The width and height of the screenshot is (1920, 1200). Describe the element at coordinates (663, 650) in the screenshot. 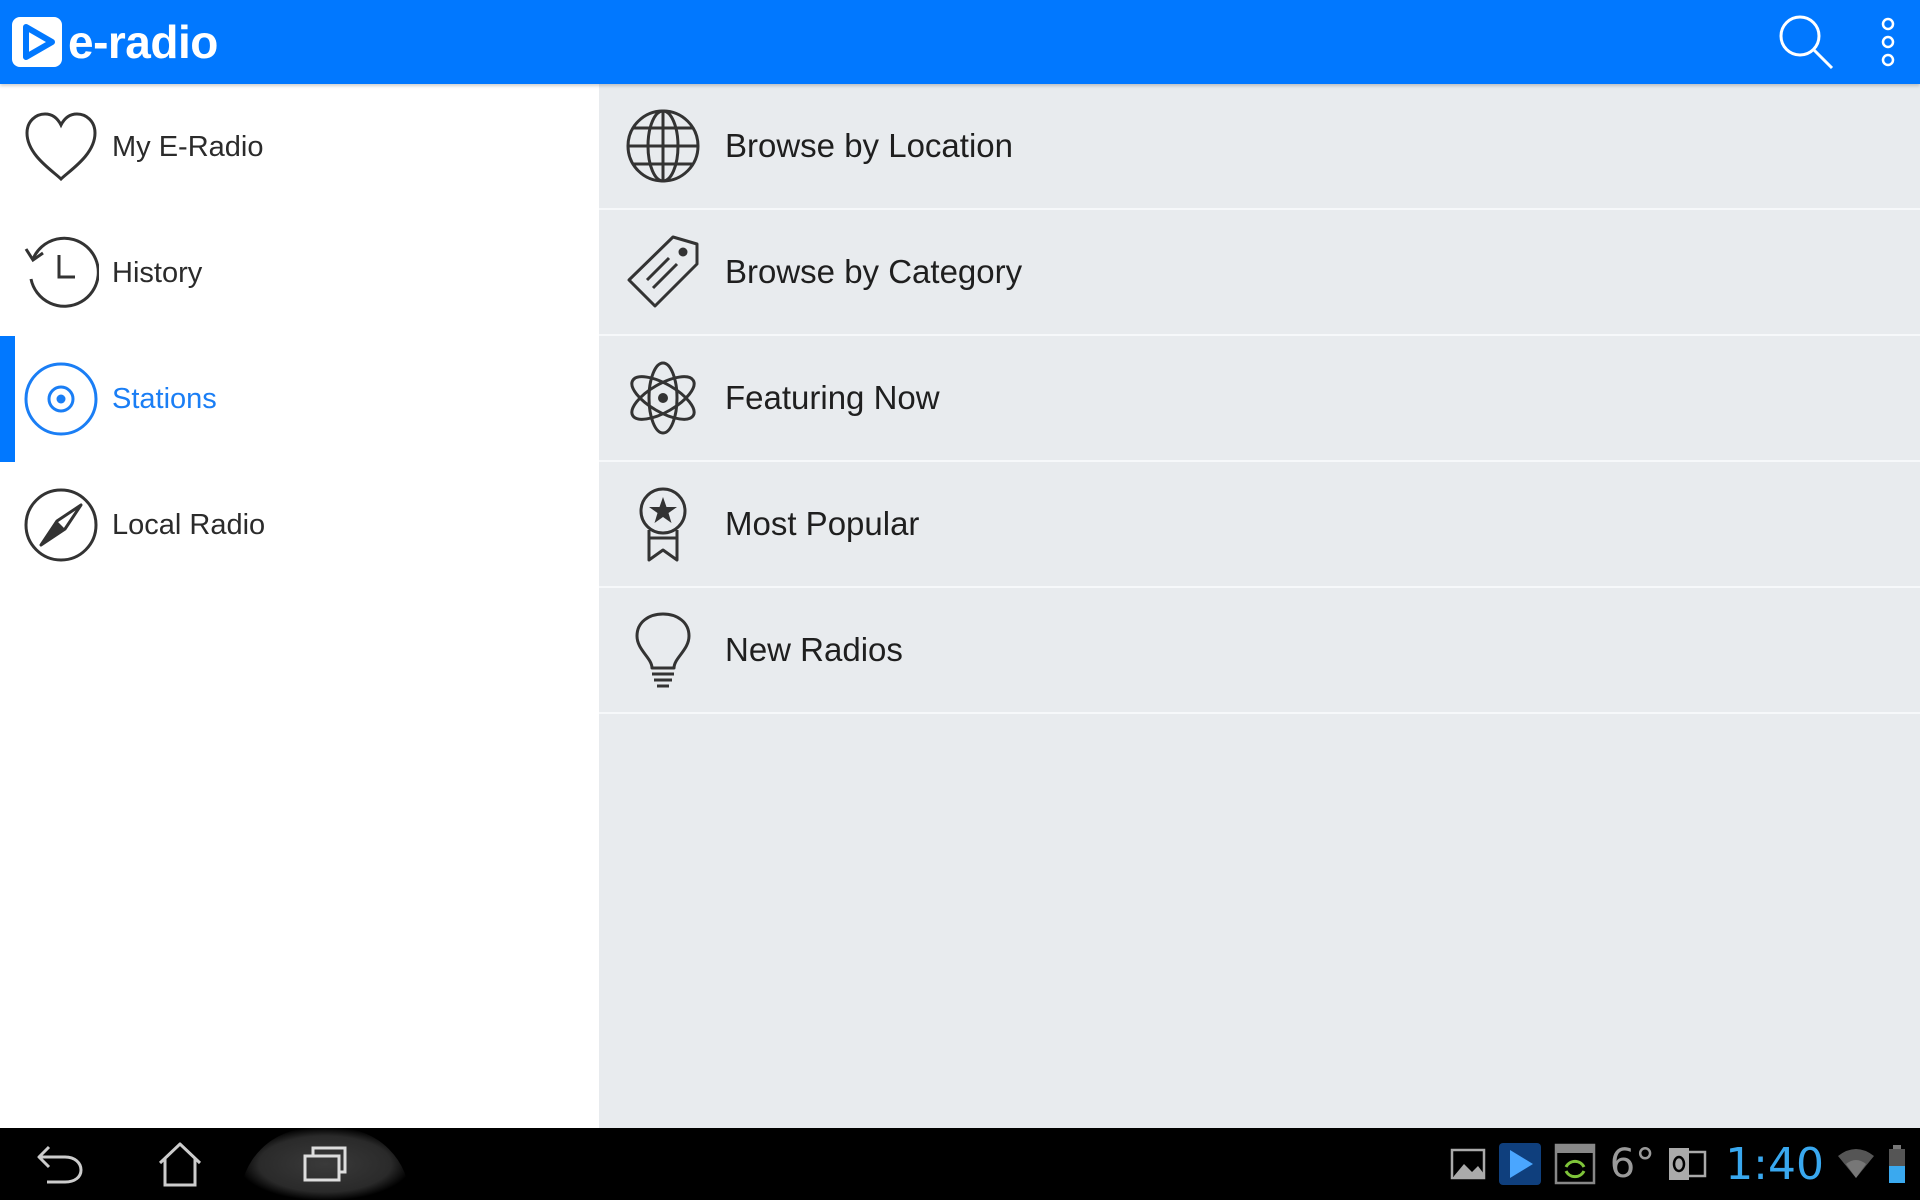

I see `lightbulb-icon` at that location.